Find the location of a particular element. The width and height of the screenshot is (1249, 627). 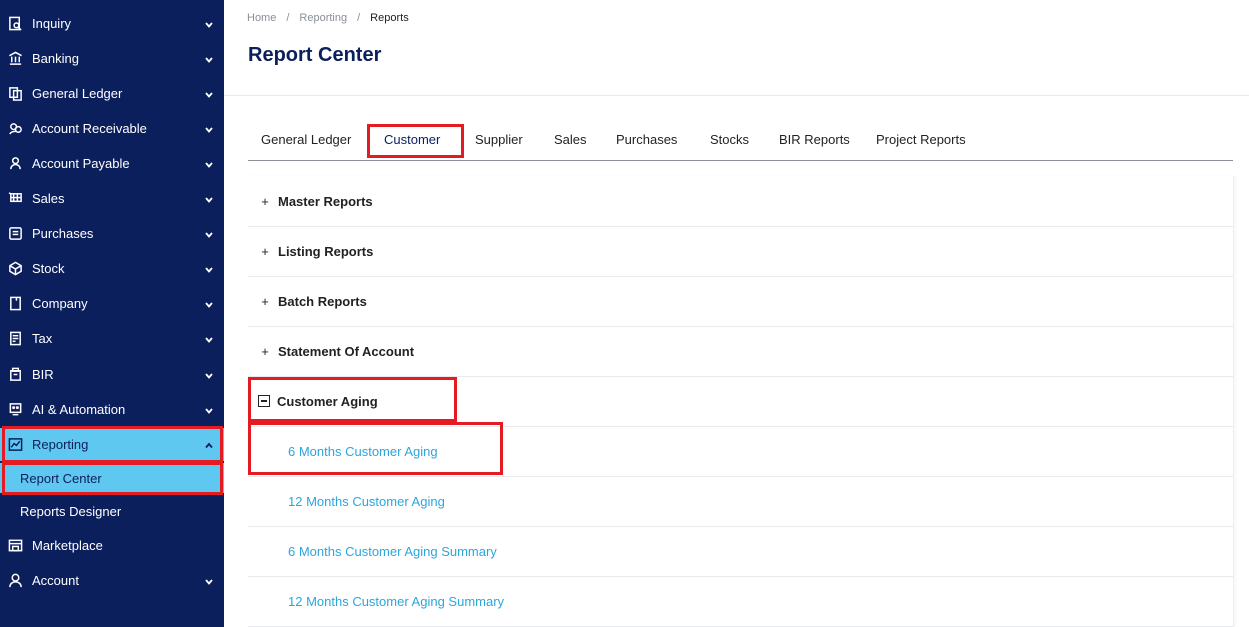

sidebar-item-label: BIR is located at coordinates (43, 374).